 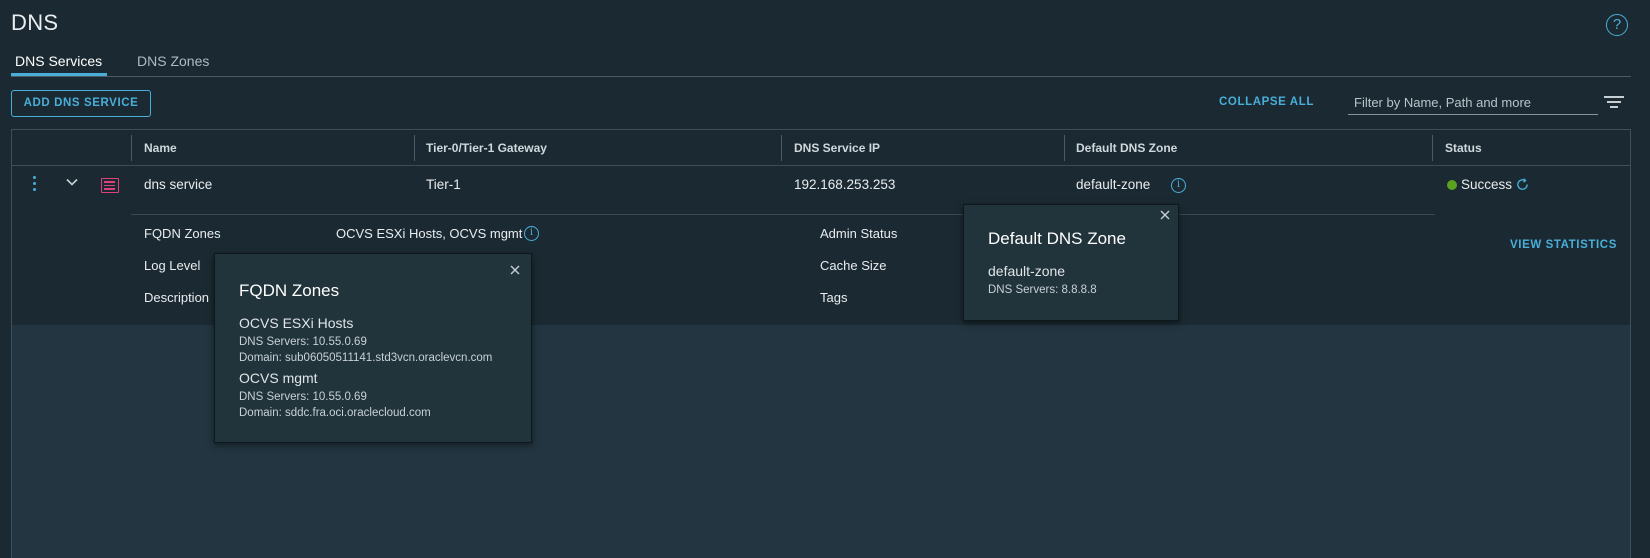 I want to click on cache-size-label: Cache Size, so click(x=853, y=265).